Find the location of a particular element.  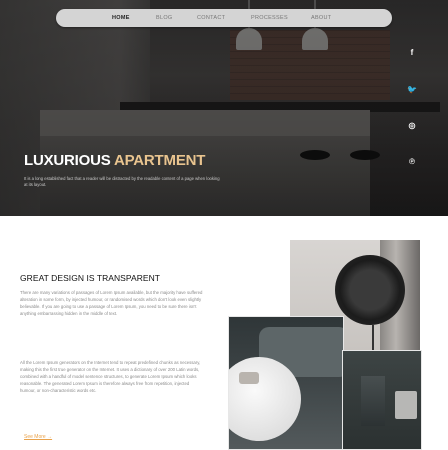

twitter-icon: 🐦 is located at coordinates (412, 90).